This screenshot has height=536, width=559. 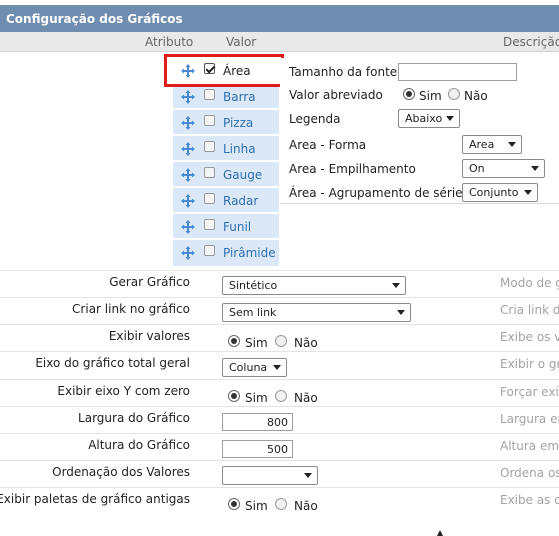 What do you see at coordinates (237, 227) in the screenshot?
I see `chart-type-label: Funil` at bounding box center [237, 227].